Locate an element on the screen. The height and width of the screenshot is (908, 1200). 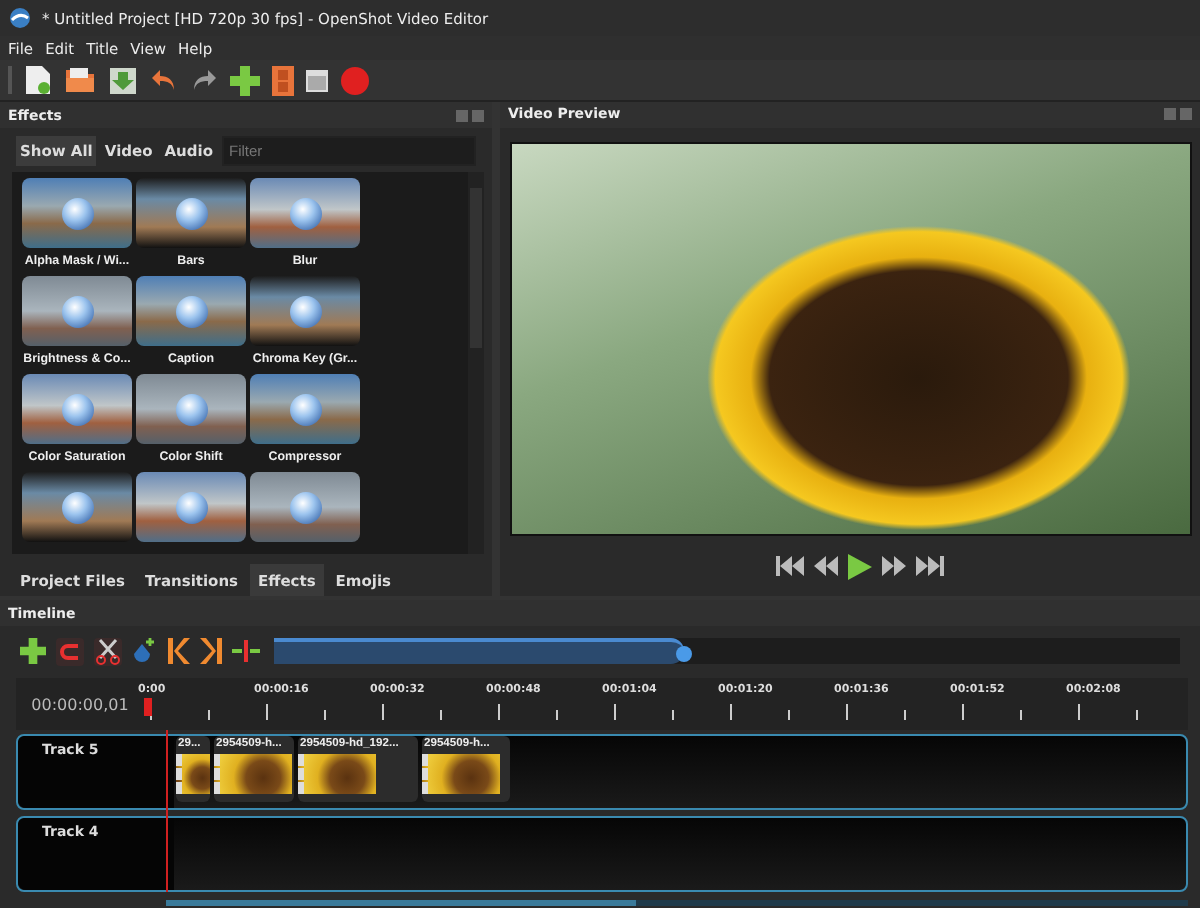
folder-icon is located at coordinates (80, 80).